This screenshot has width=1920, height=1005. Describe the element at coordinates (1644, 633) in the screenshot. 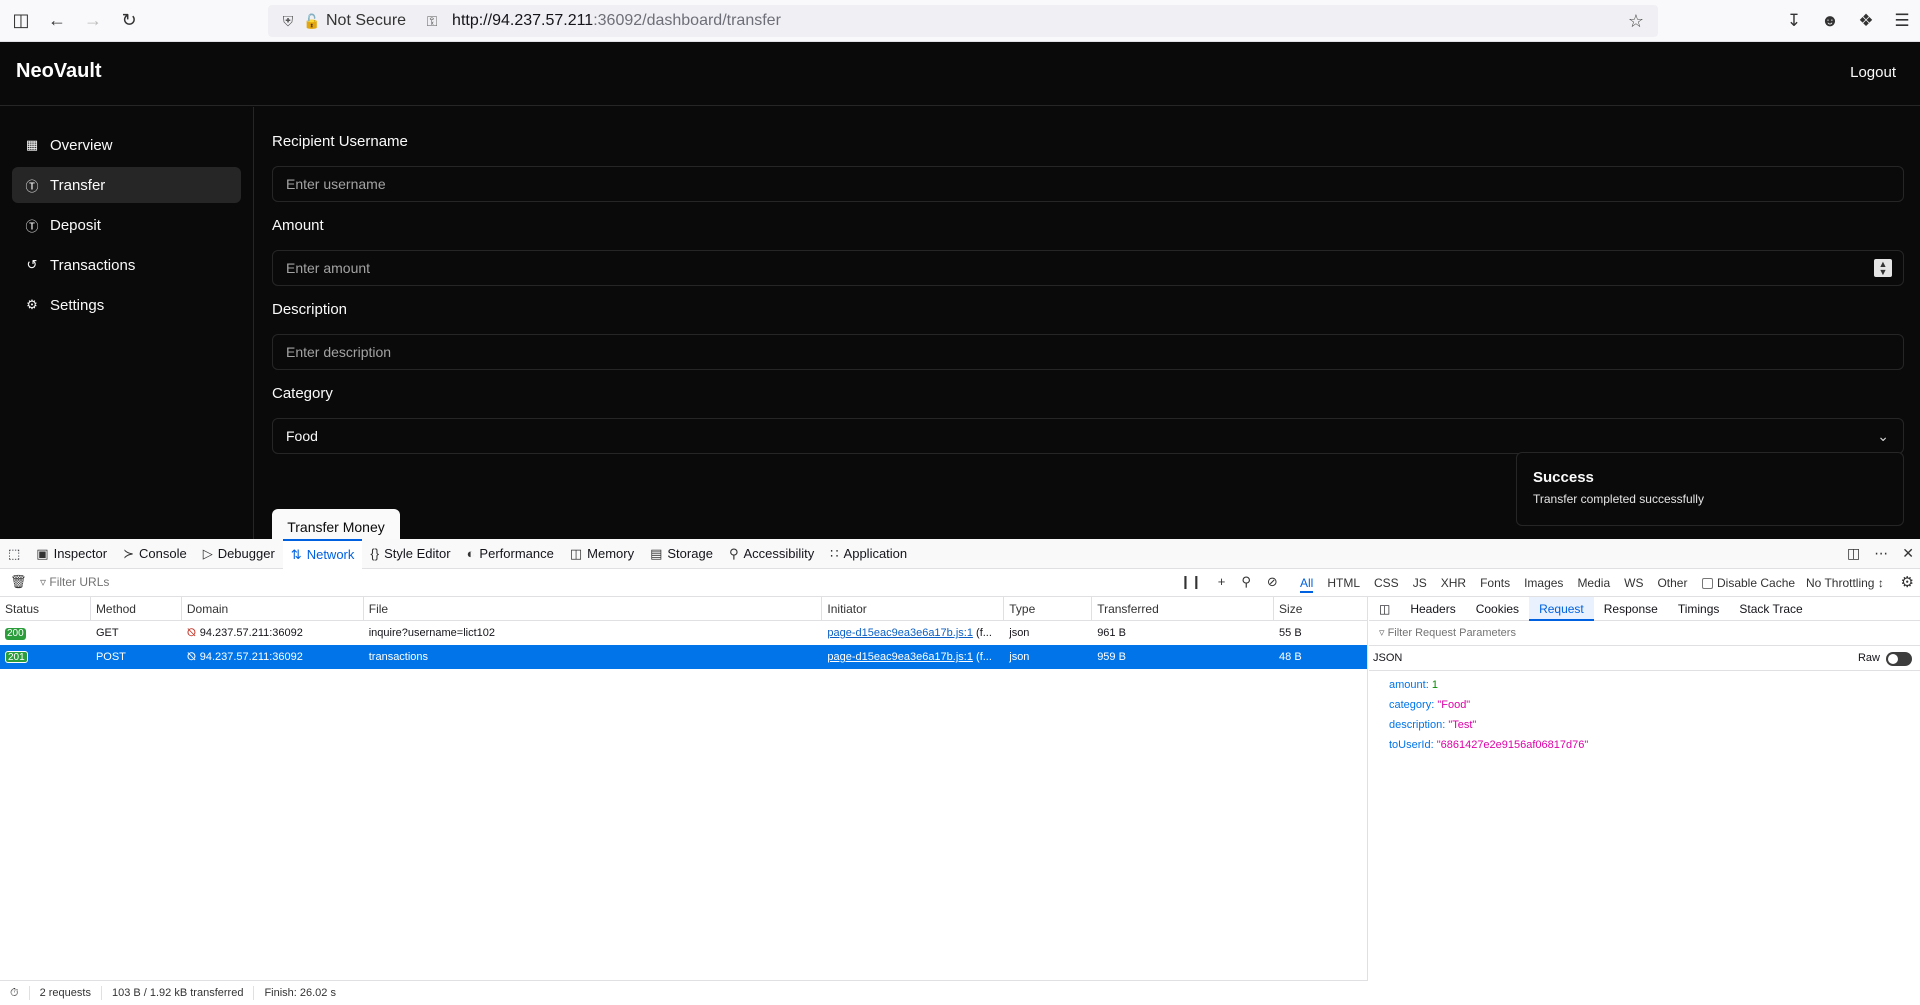

I see `filter-params-input: ▿ Filter Request Parameters` at that location.